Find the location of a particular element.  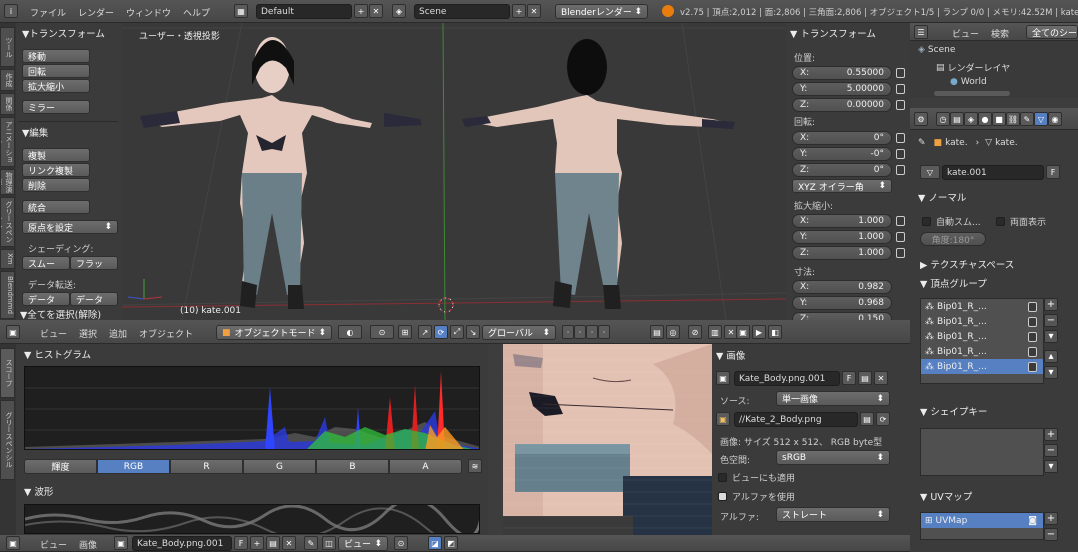

constraints-tab-icon: ⛓ is located at coordinates (1013, 119).